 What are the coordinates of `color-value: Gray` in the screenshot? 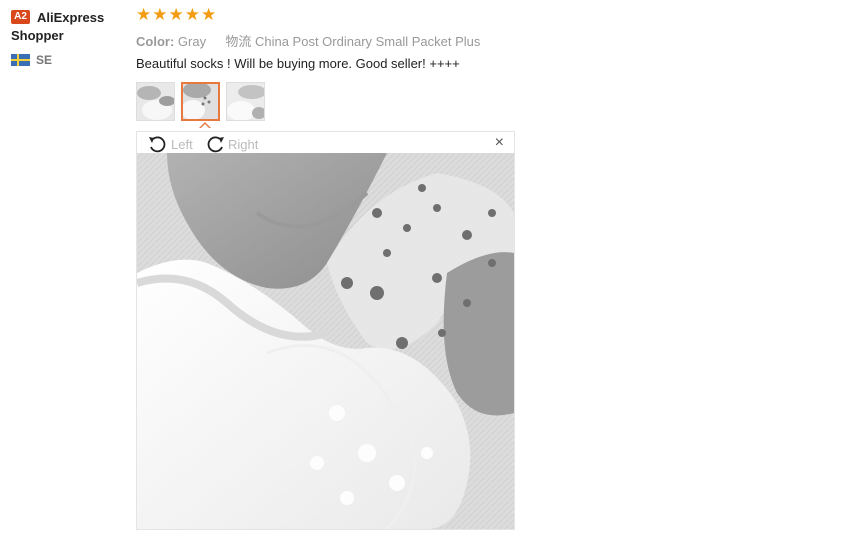 It's located at (192, 41).